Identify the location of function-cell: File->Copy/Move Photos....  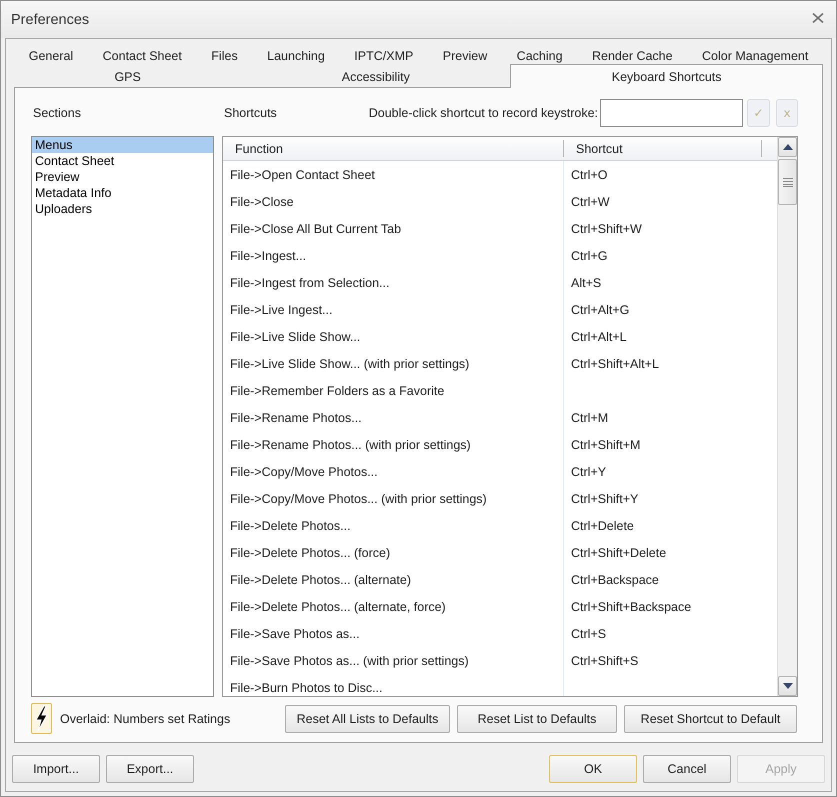
(393, 471).